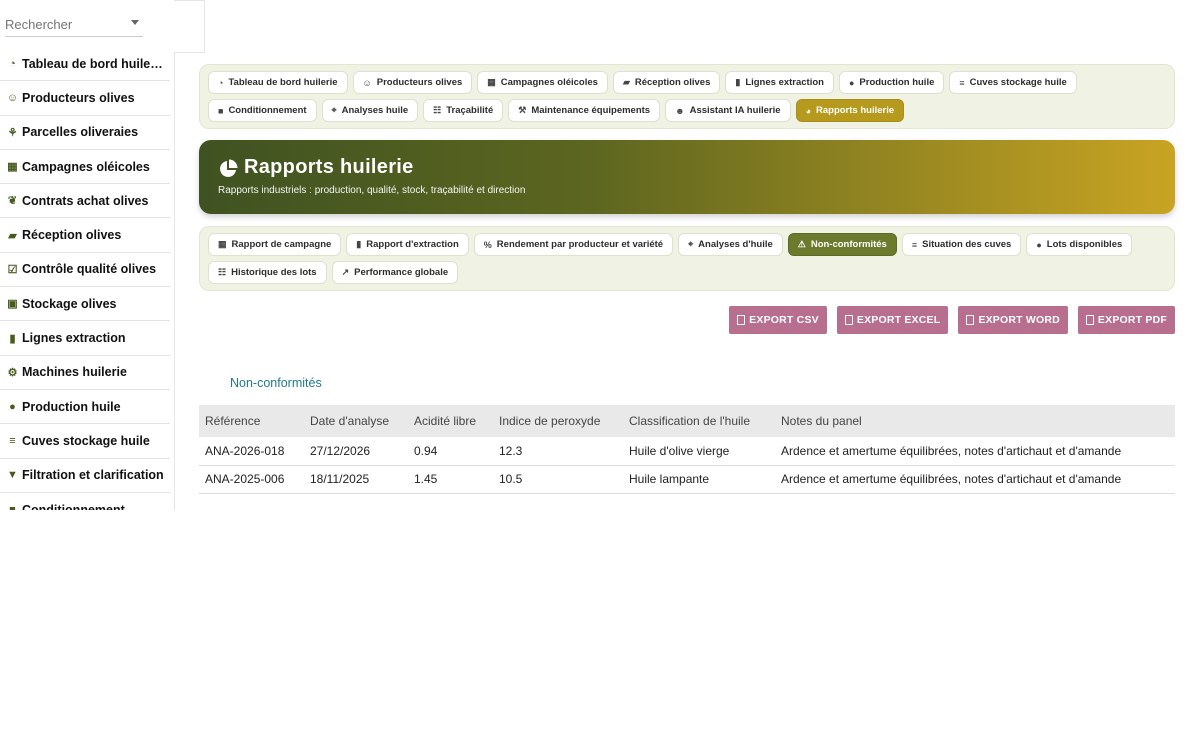  What do you see at coordinates (407, 244) in the screenshot?
I see `report-tab-button: ▮ Rapport d'extraction` at bounding box center [407, 244].